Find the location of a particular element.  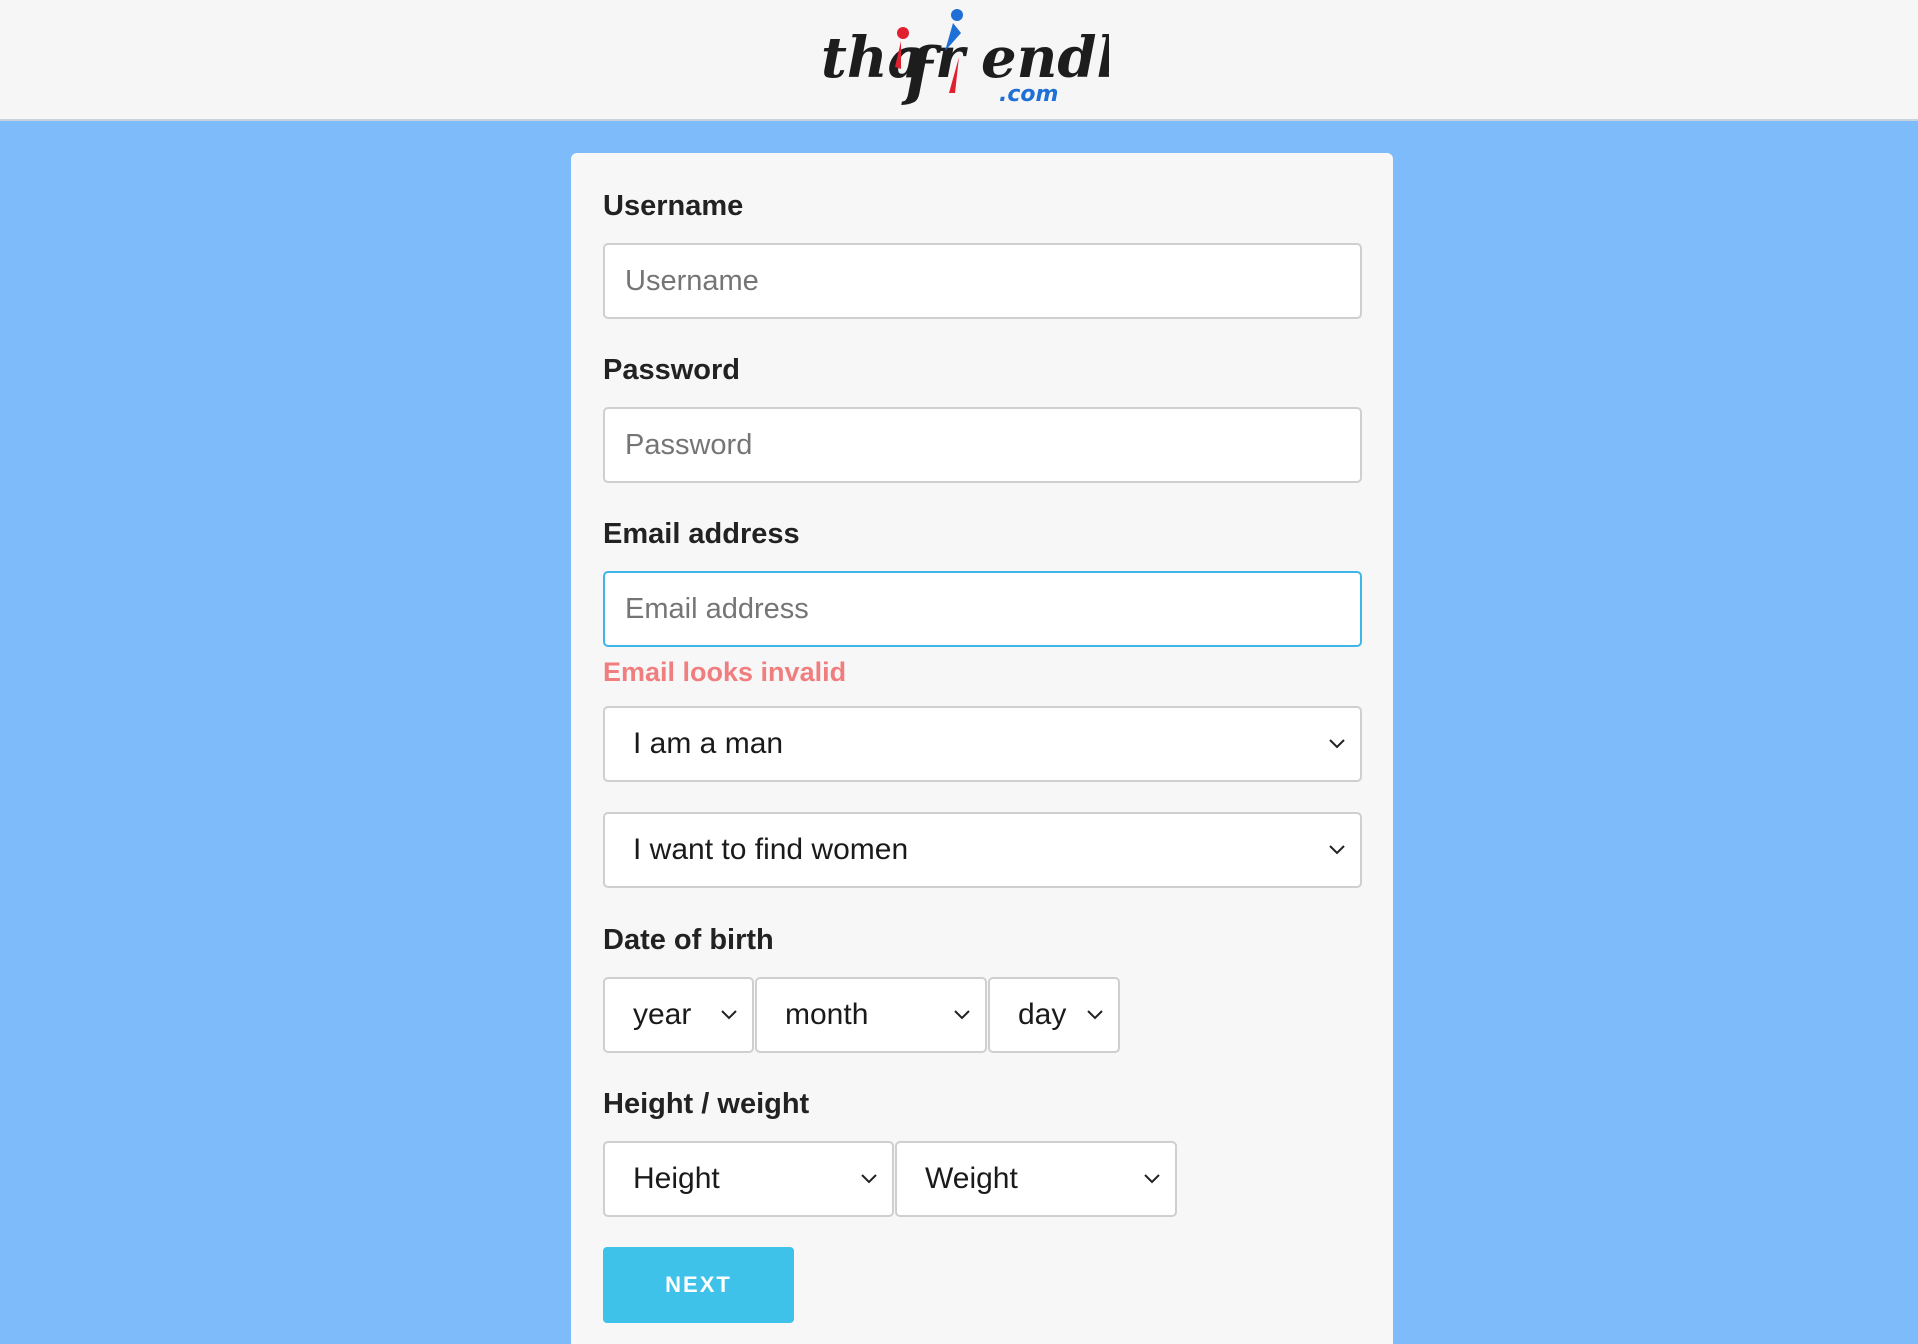

height-select-value: Height is located at coordinates (676, 1178).